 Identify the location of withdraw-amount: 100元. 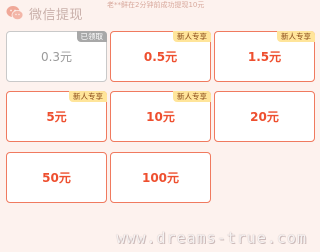
(160, 178).